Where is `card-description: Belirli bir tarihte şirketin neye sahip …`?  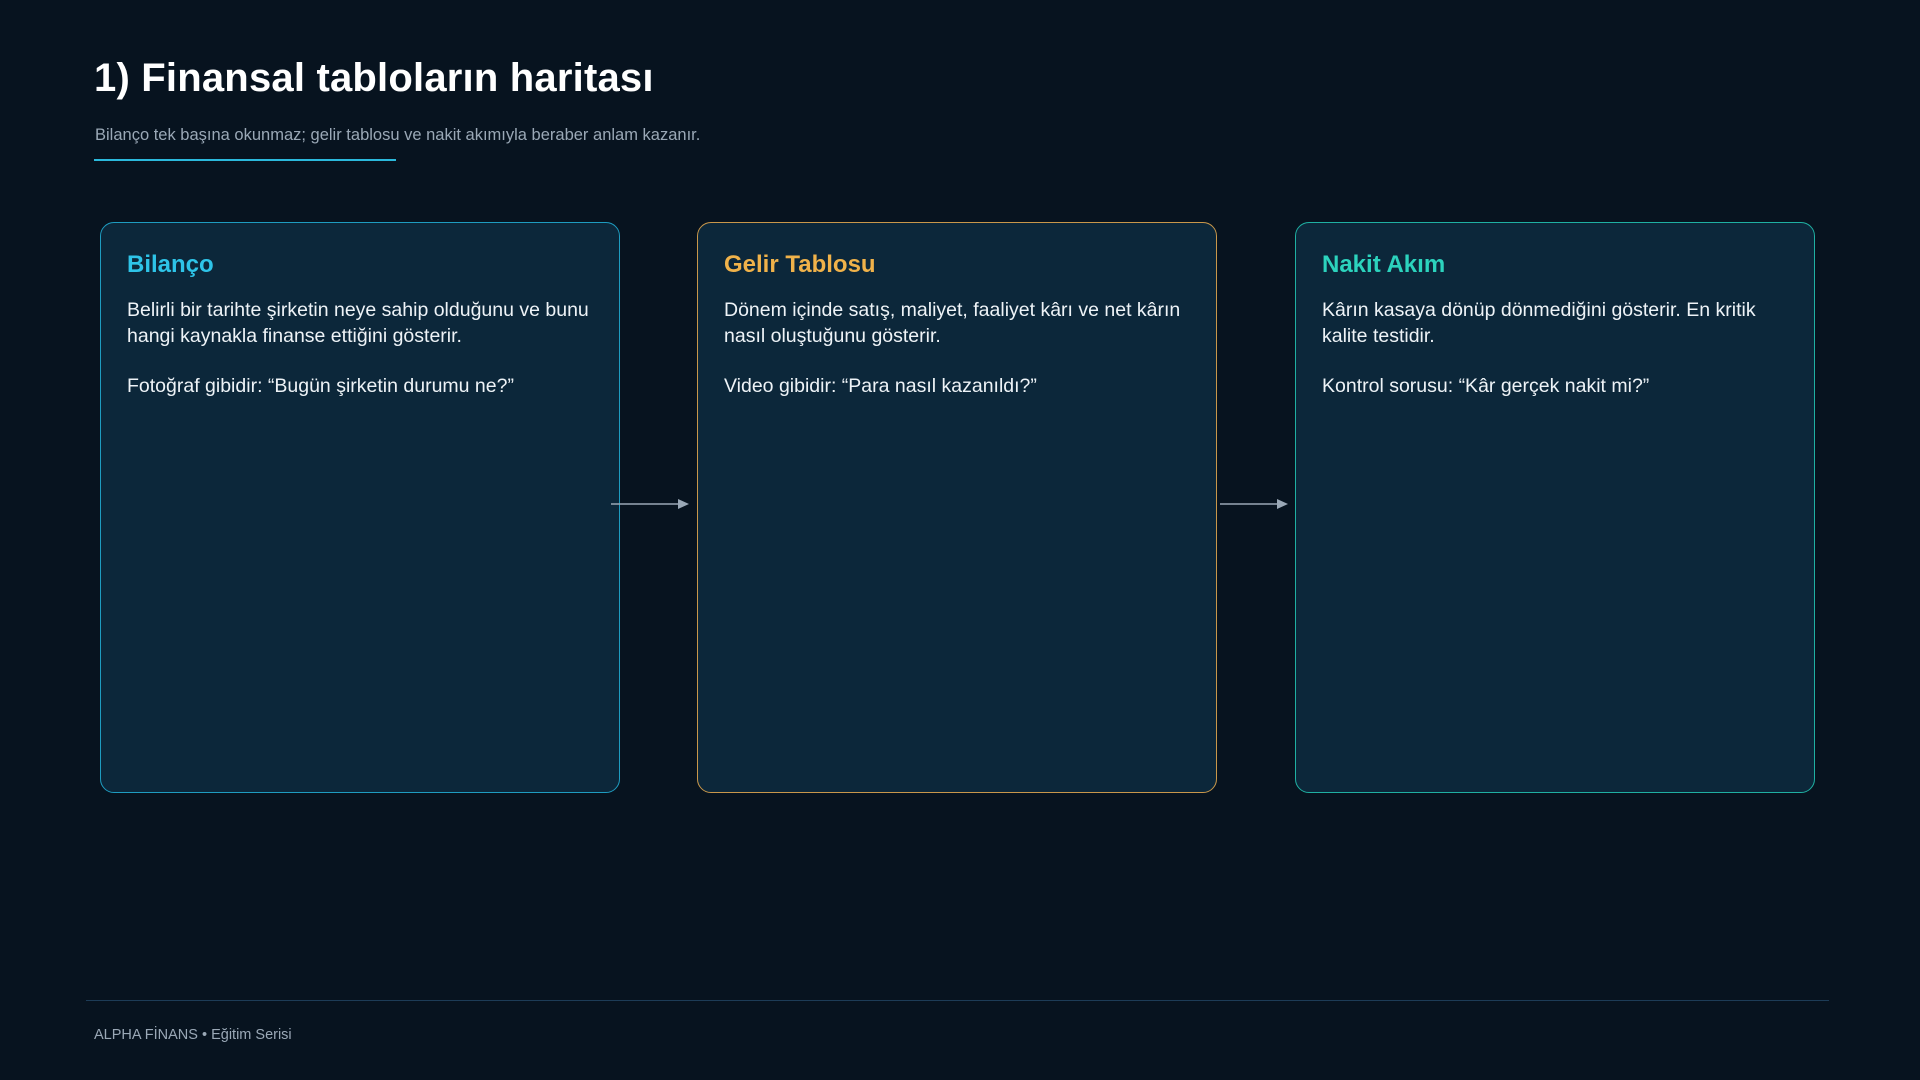
card-description: Belirli bir tarihte şirketin neye sahip … is located at coordinates (358, 323).